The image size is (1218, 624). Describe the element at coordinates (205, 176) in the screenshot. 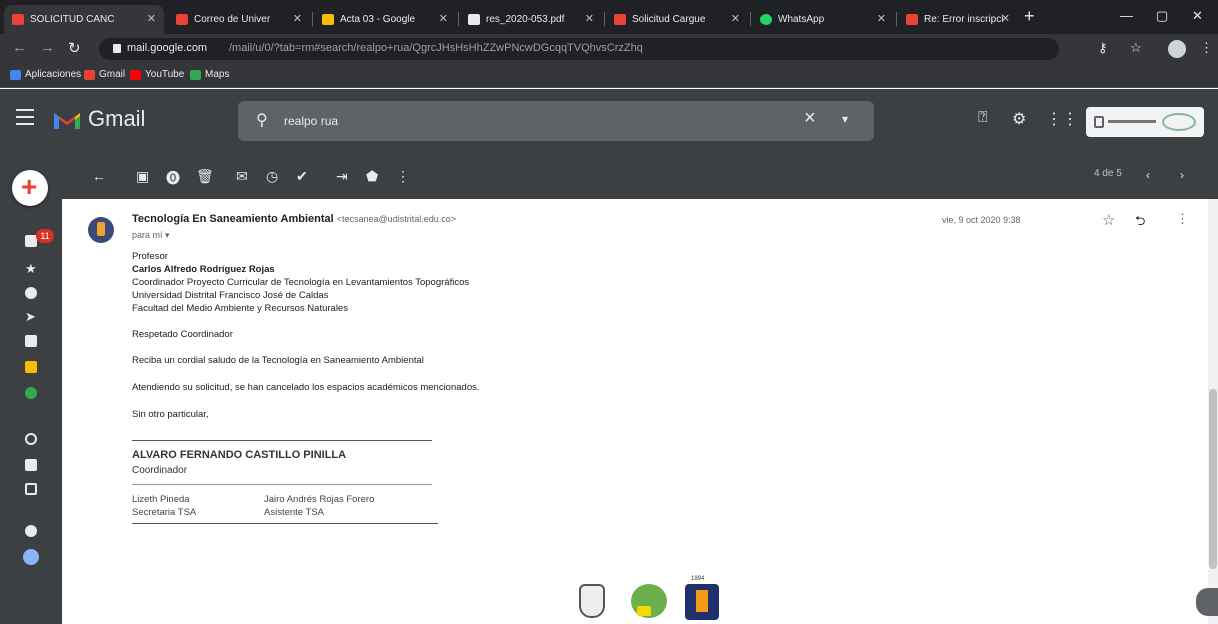

I see `delete-icon: 🗑` at that location.